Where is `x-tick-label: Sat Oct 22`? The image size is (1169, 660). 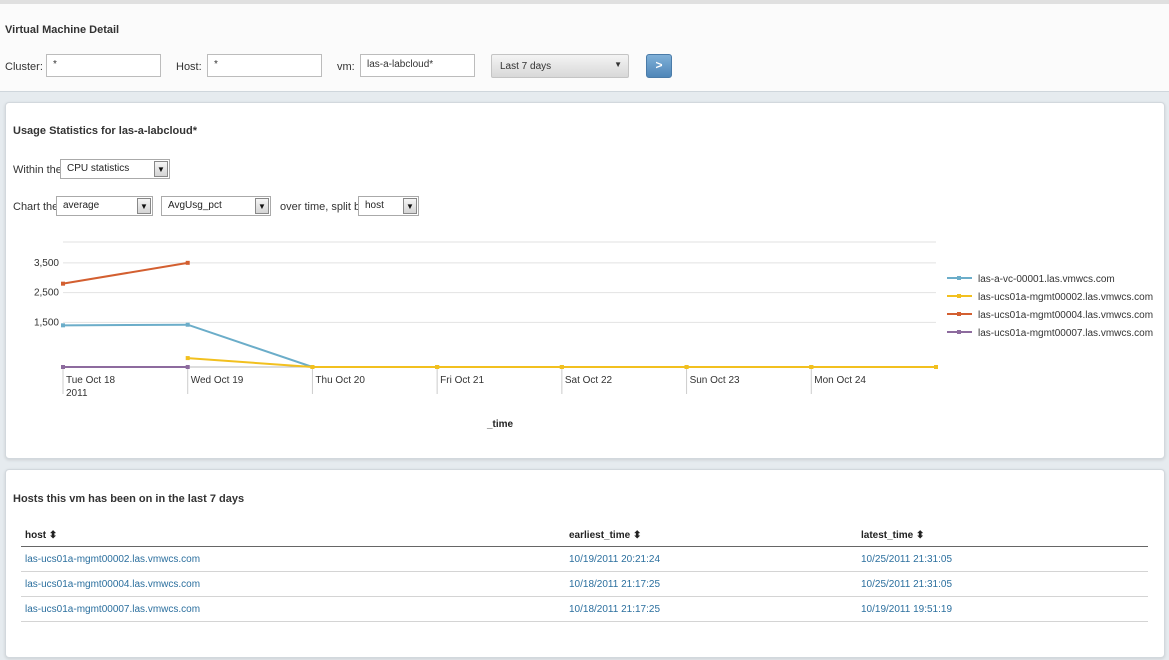 x-tick-label: Sat Oct 22 is located at coordinates (589, 380).